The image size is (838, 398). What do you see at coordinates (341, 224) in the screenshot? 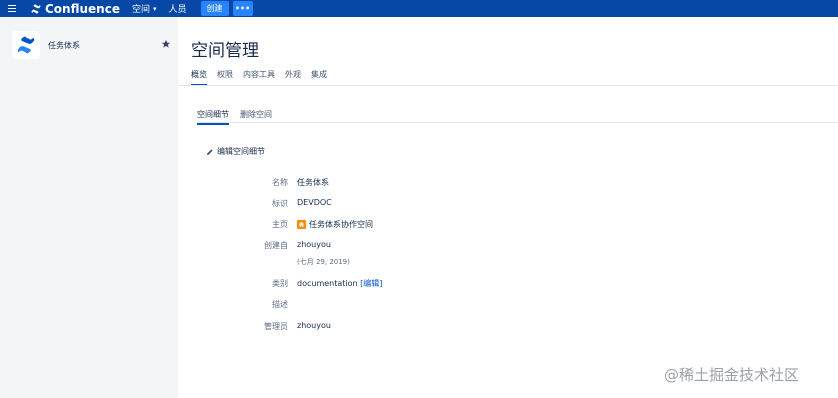
I see `home-page-label: 任务体系协作空间` at bounding box center [341, 224].